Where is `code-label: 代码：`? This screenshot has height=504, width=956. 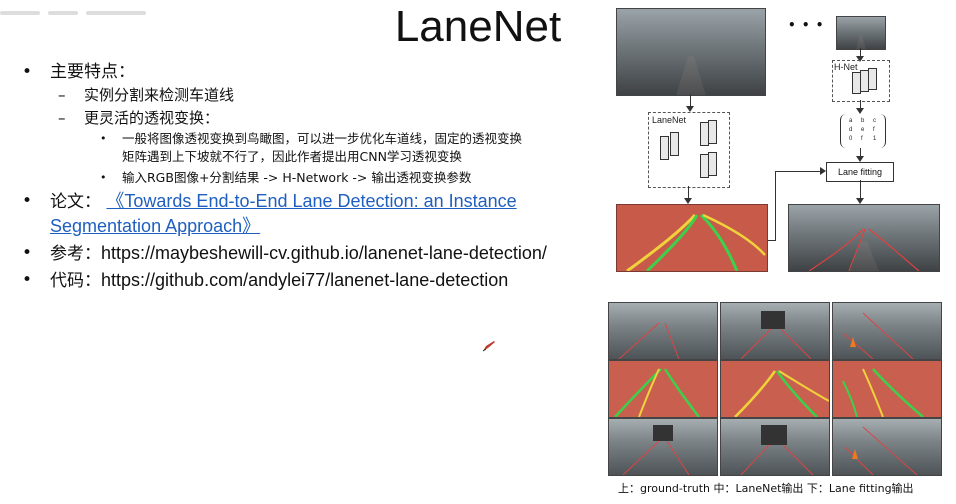
code-label: 代码： is located at coordinates (75, 281).